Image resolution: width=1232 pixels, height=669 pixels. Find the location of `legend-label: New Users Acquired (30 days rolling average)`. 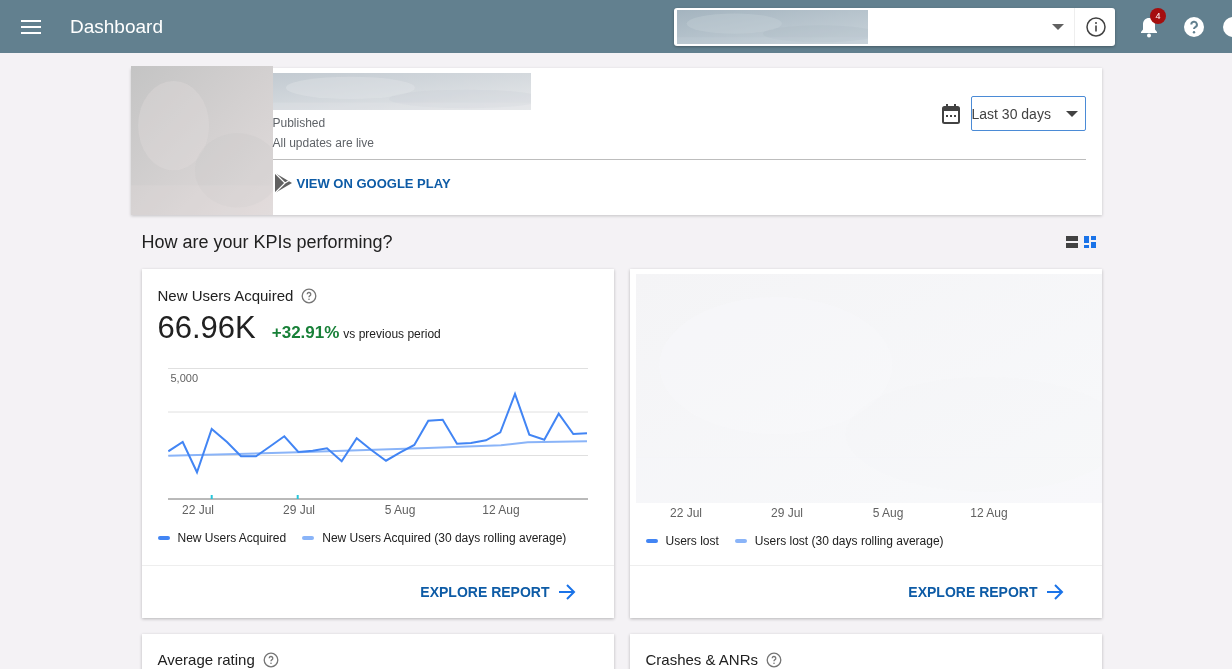

legend-label: New Users Acquired (30 days rolling average) is located at coordinates (444, 538).